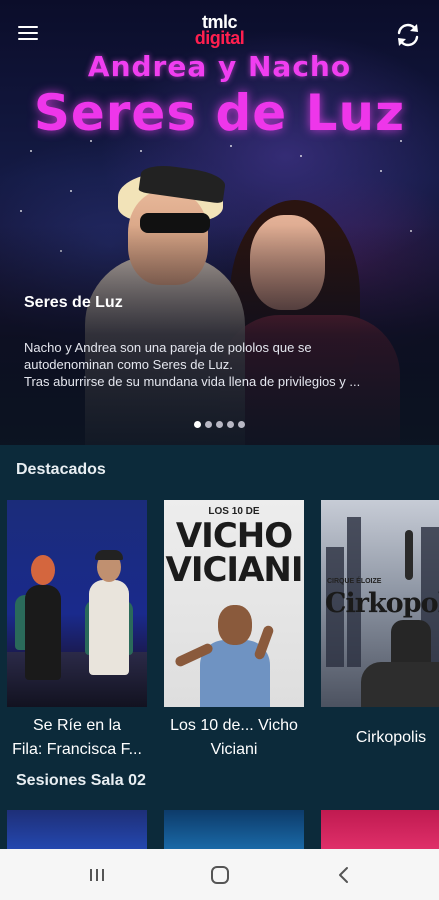 Image resolution: width=439 pixels, height=900 pixels. I want to click on card-thumbnail, so click(77, 603).